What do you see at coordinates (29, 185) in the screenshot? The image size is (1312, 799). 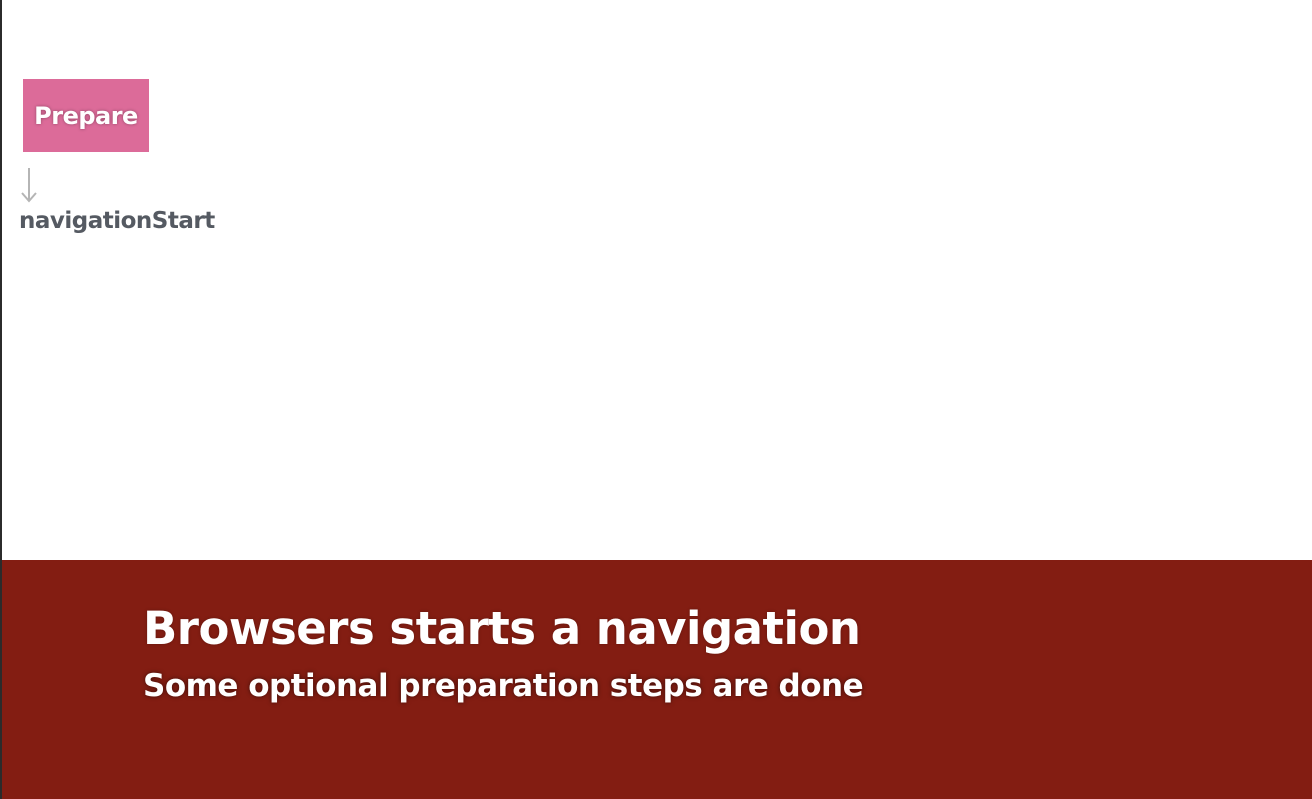 I see `arrow-down-icon` at bounding box center [29, 185].